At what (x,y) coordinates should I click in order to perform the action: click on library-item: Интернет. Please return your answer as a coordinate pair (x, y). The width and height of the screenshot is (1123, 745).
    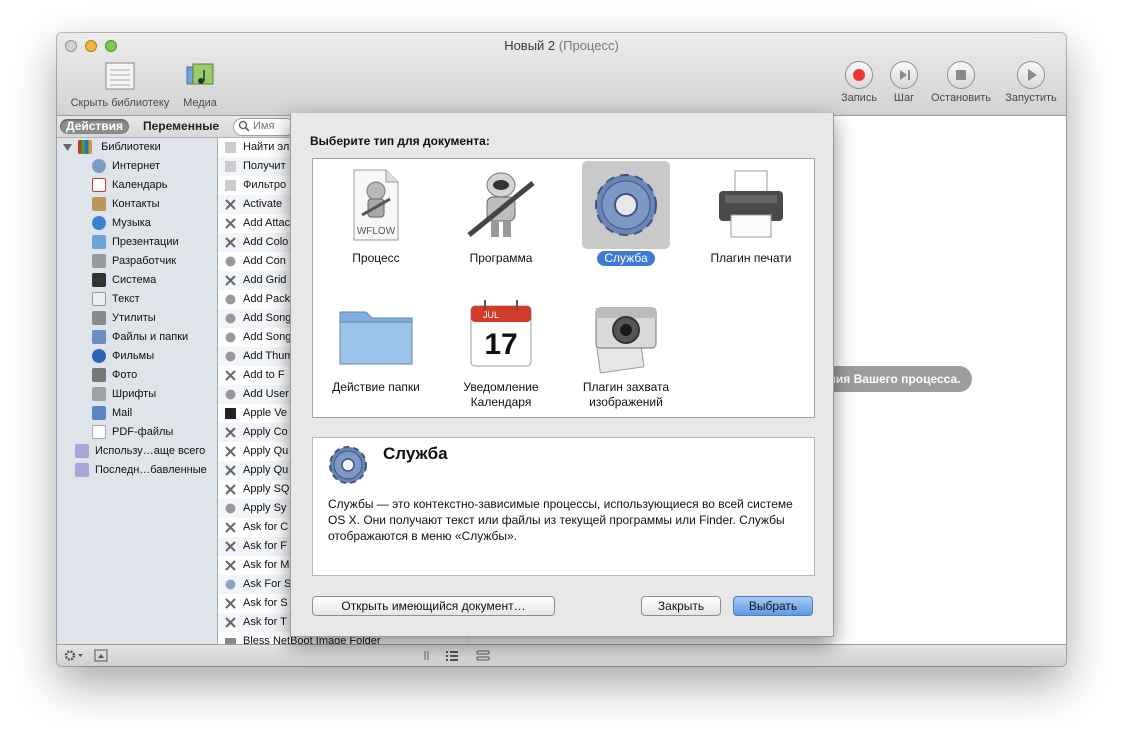
    Looking at the image, I should click on (126, 166).